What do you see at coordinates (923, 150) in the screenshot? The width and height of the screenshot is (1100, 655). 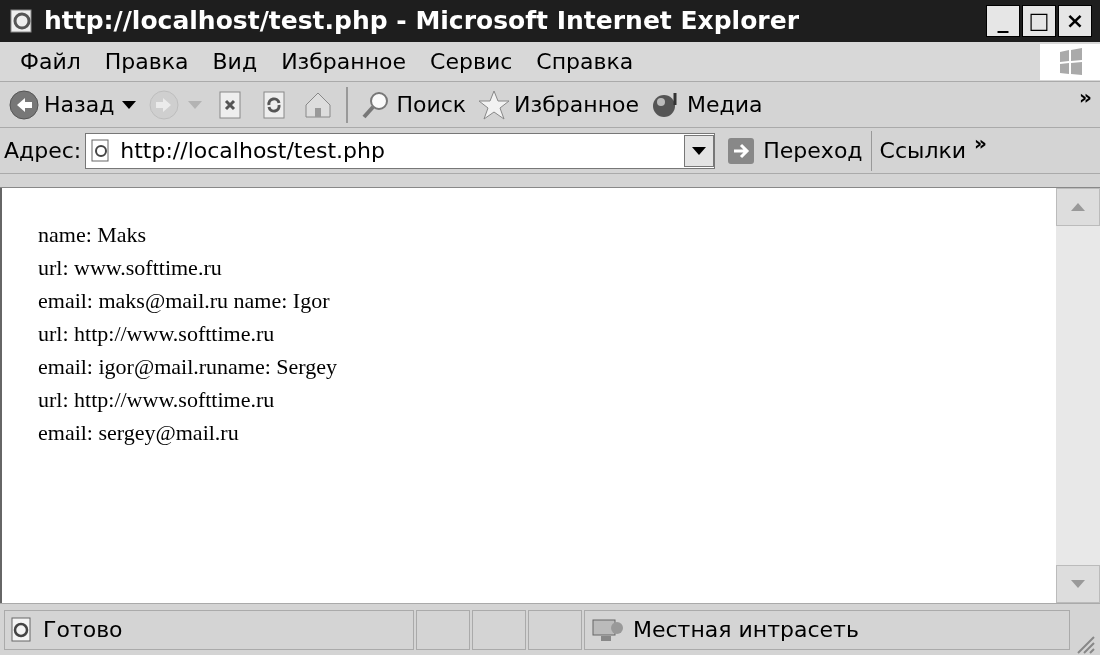 I see `links-button: Ссылки` at bounding box center [923, 150].